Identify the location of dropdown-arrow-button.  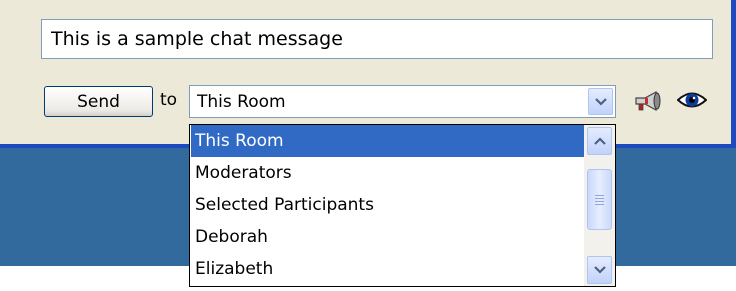
(600, 101).